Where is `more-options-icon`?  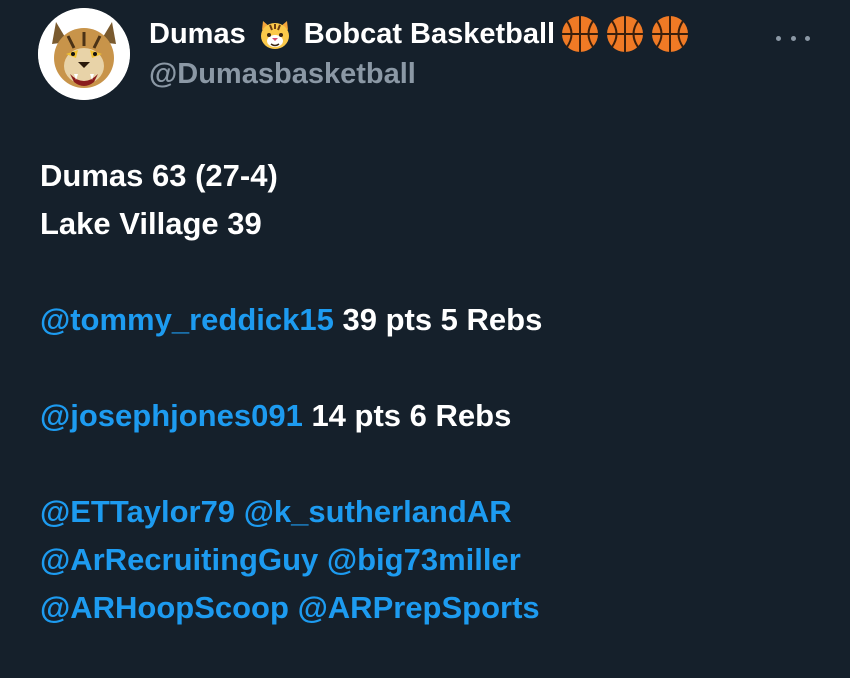
more-options-icon is located at coordinates (793, 38).